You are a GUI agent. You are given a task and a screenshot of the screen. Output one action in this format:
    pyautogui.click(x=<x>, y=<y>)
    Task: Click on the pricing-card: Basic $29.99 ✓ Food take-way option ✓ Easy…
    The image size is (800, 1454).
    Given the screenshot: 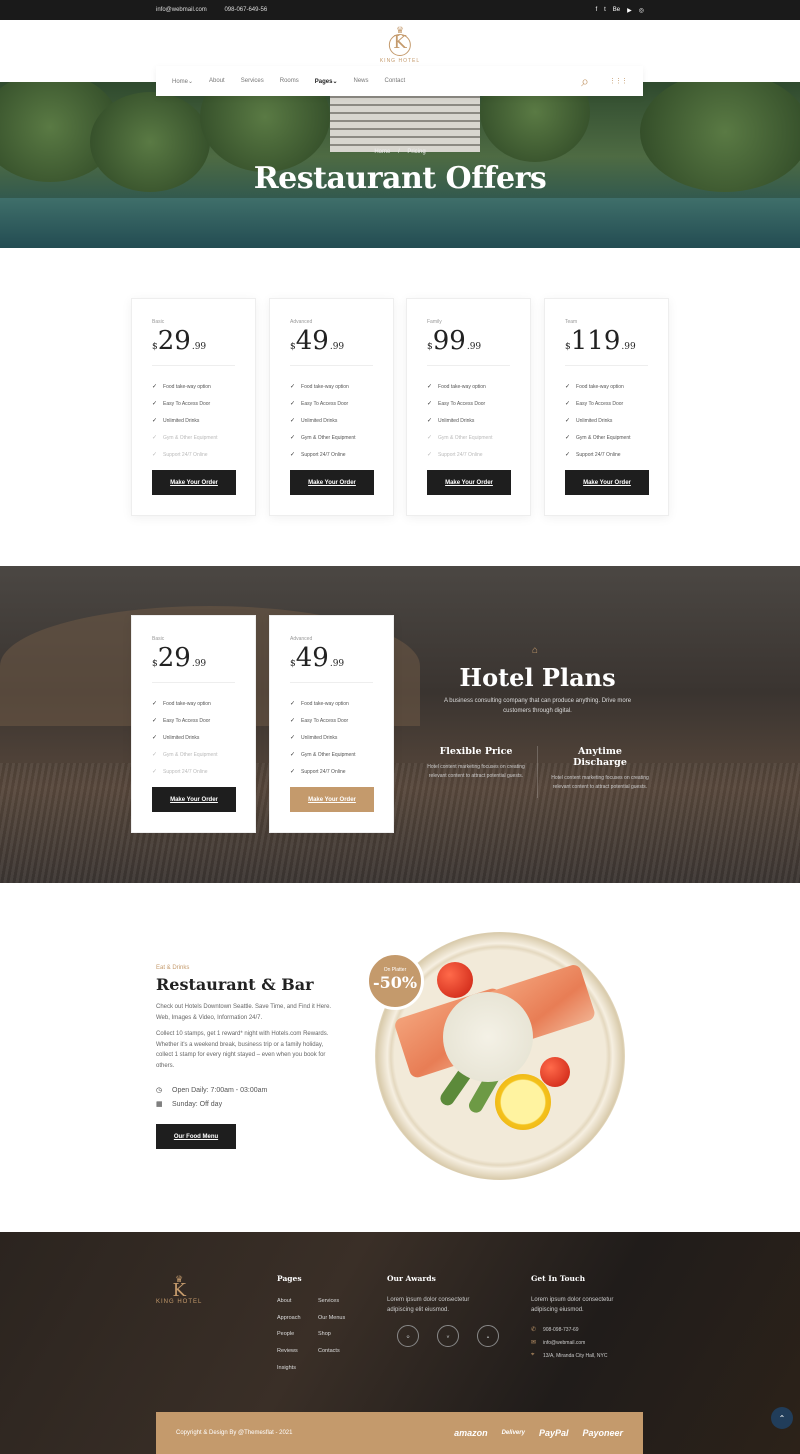 What is the action you would take?
    pyautogui.click(x=193, y=724)
    